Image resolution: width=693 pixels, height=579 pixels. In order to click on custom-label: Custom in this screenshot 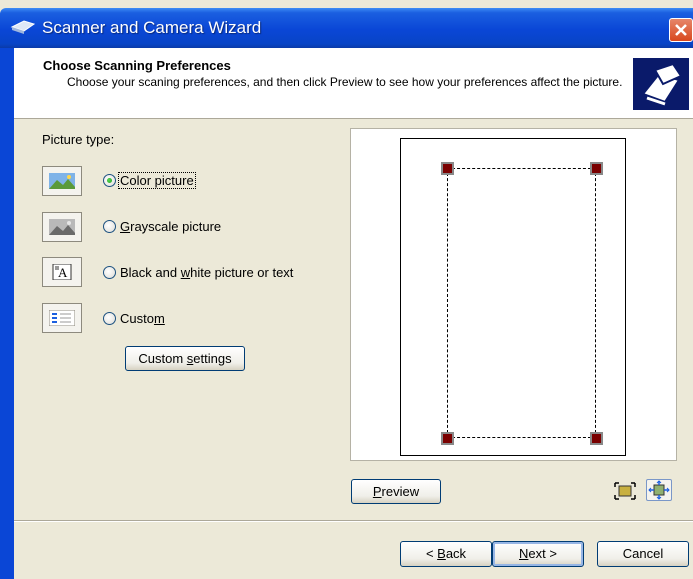, I will do `click(142, 318)`.